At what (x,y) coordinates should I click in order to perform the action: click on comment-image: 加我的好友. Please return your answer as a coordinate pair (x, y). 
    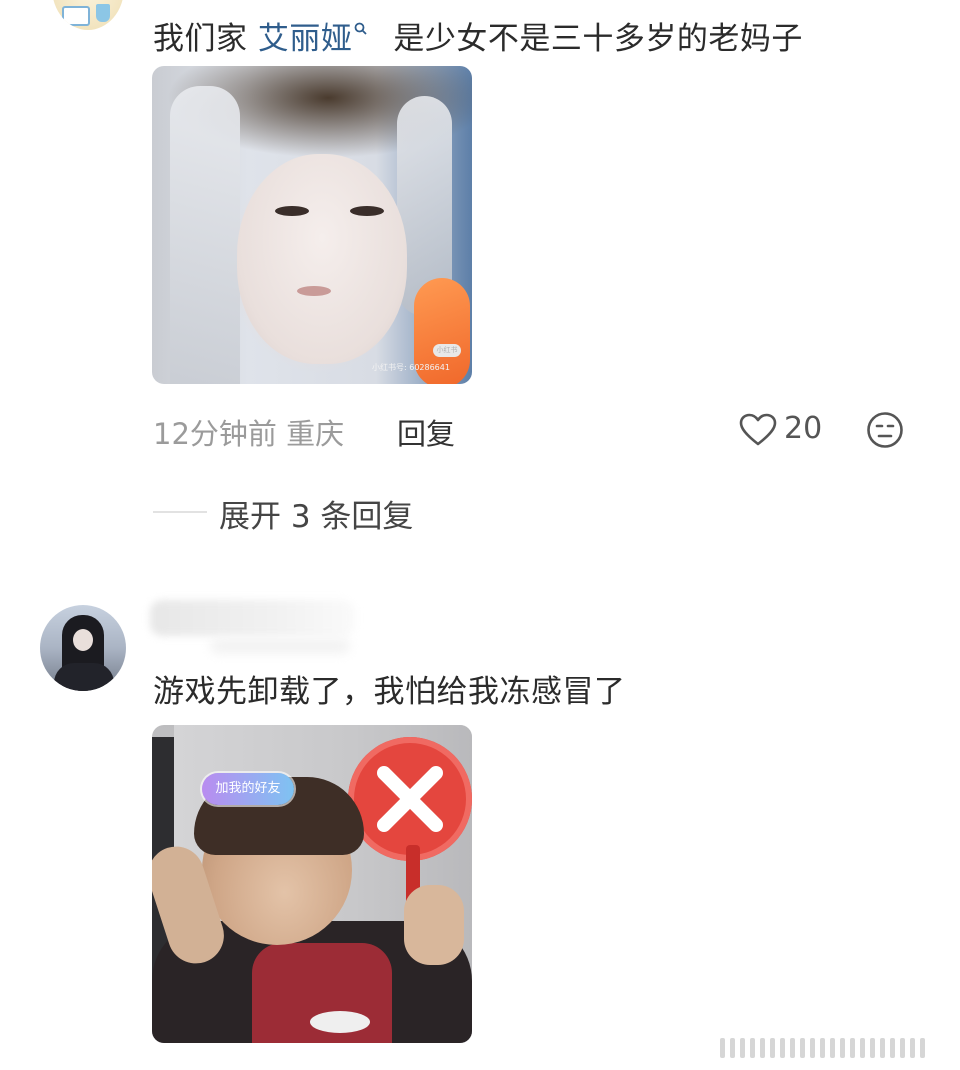
    Looking at the image, I should click on (312, 884).